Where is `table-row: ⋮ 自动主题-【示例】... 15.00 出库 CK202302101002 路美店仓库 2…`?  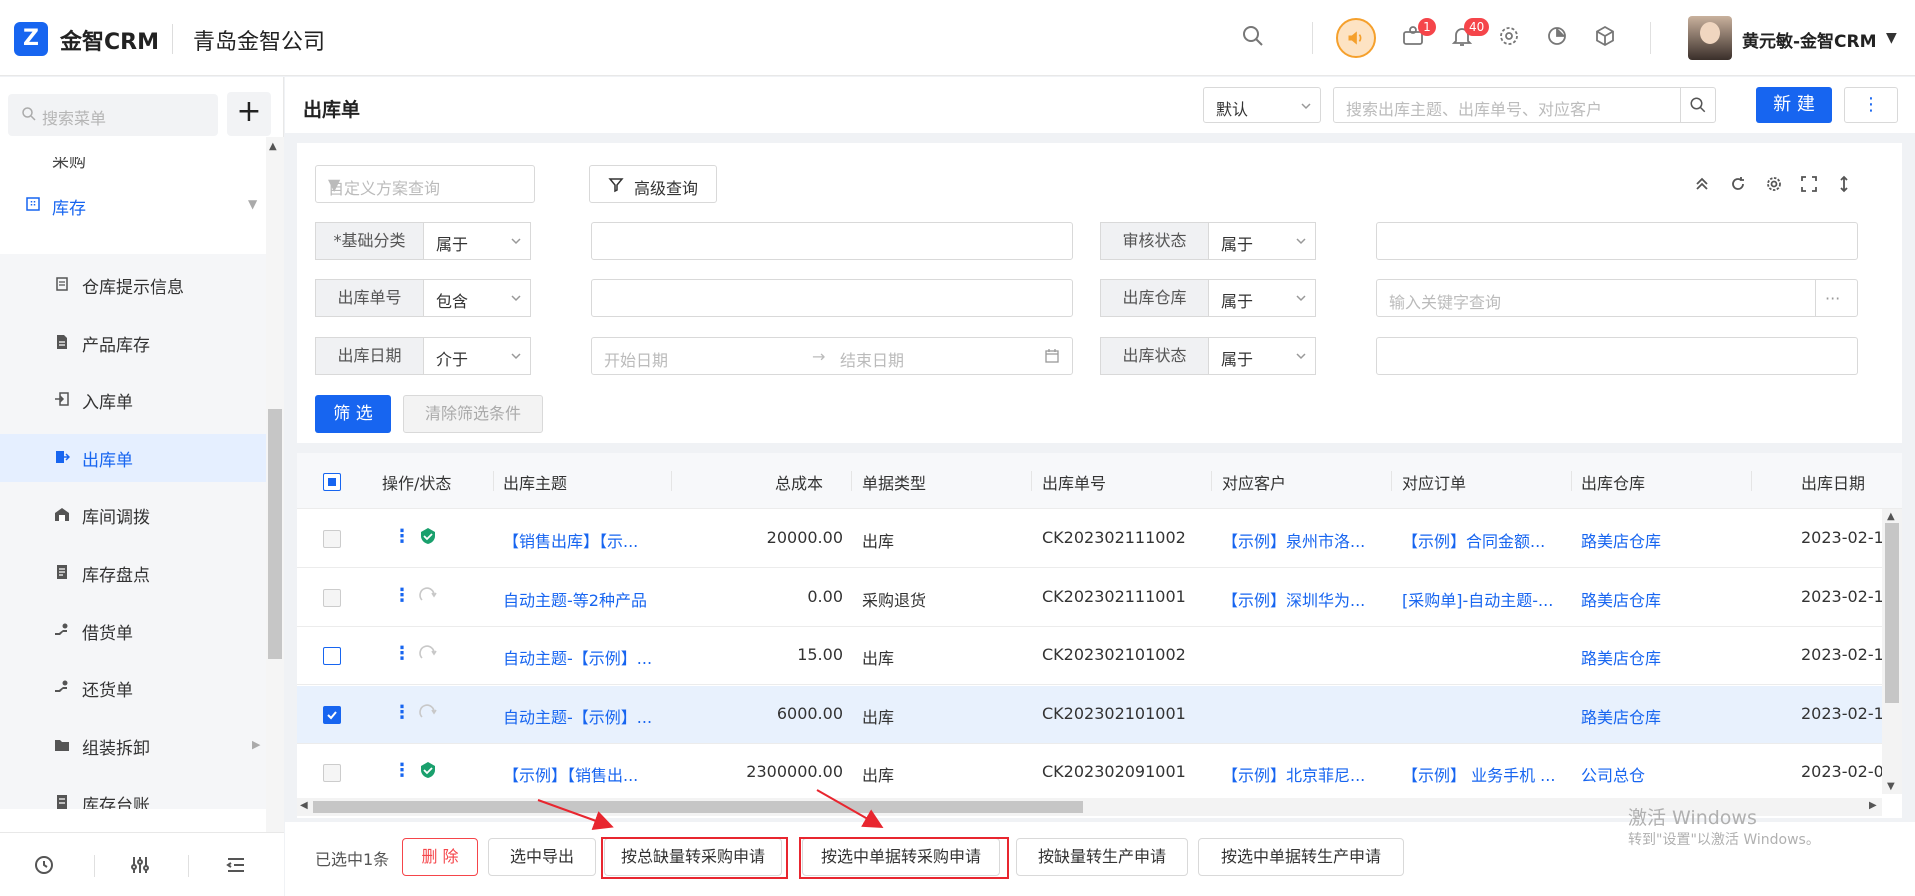 table-row: ⋮ 自动主题-【示例】... 15.00 出库 CK202302101002 路美店仓库 2… is located at coordinates (1095, 656).